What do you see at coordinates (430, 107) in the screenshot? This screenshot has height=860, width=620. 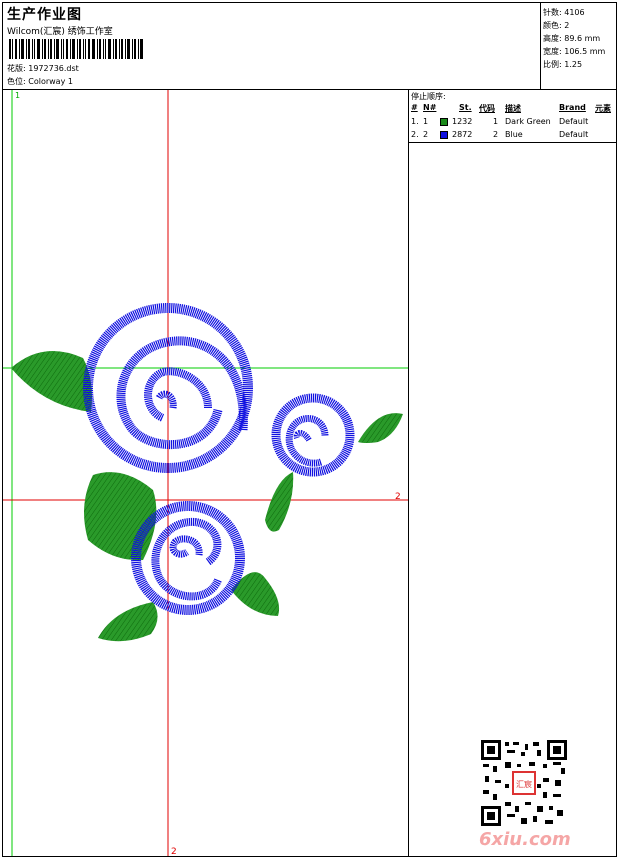 I see `col-needle: N#` at bounding box center [430, 107].